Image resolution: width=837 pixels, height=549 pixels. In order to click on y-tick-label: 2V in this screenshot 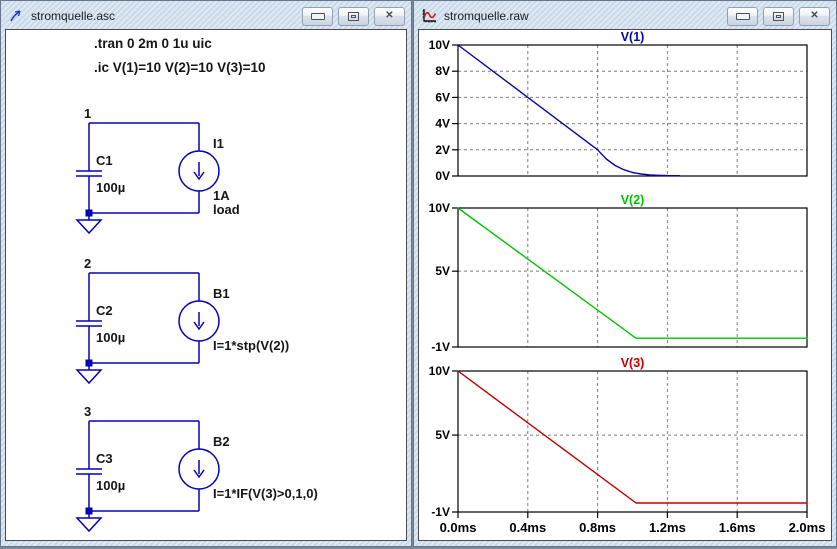, I will do `click(442, 150)`.